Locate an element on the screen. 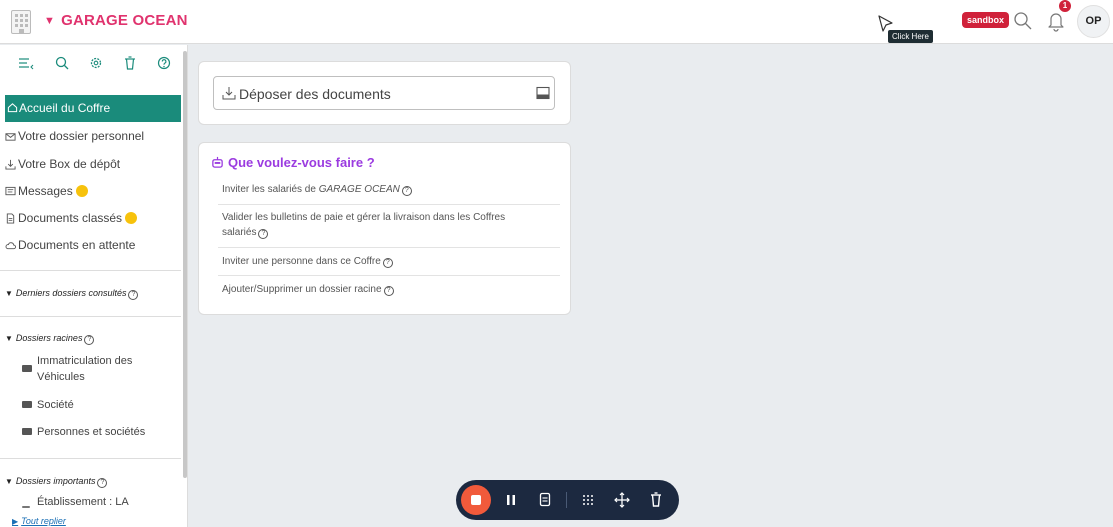 This screenshot has height=527, width=1113. drop-documents-label: Déposer des documents is located at coordinates (315, 94).